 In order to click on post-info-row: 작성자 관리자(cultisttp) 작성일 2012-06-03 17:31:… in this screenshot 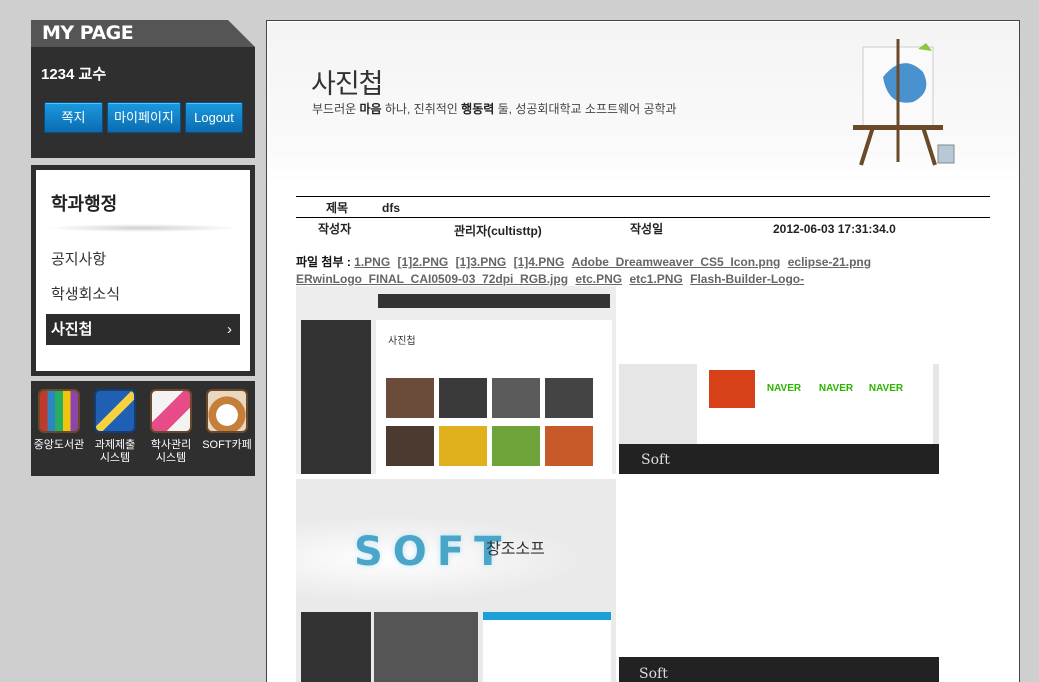, I will do `click(643, 227)`.